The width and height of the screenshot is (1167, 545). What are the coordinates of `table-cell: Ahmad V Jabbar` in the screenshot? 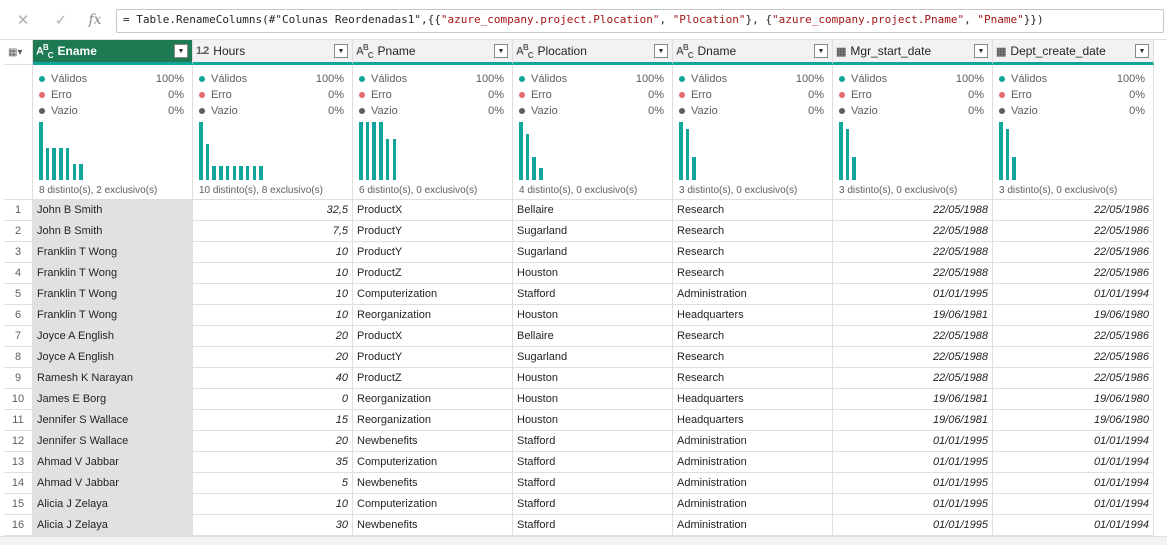 It's located at (113, 462).